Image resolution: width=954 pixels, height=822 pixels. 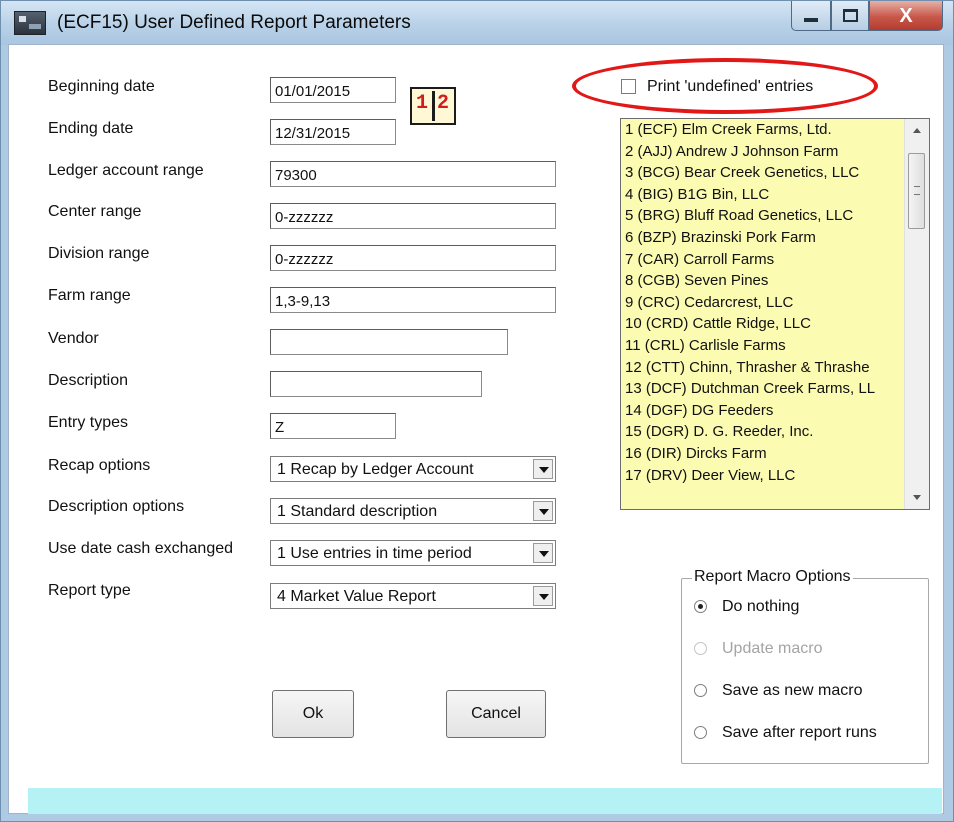 What do you see at coordinates (709, 302) in the screenshot?
I see `list-item: 9 (CRC) Cedarcrest, LLC` at bounding box center [709, 302].